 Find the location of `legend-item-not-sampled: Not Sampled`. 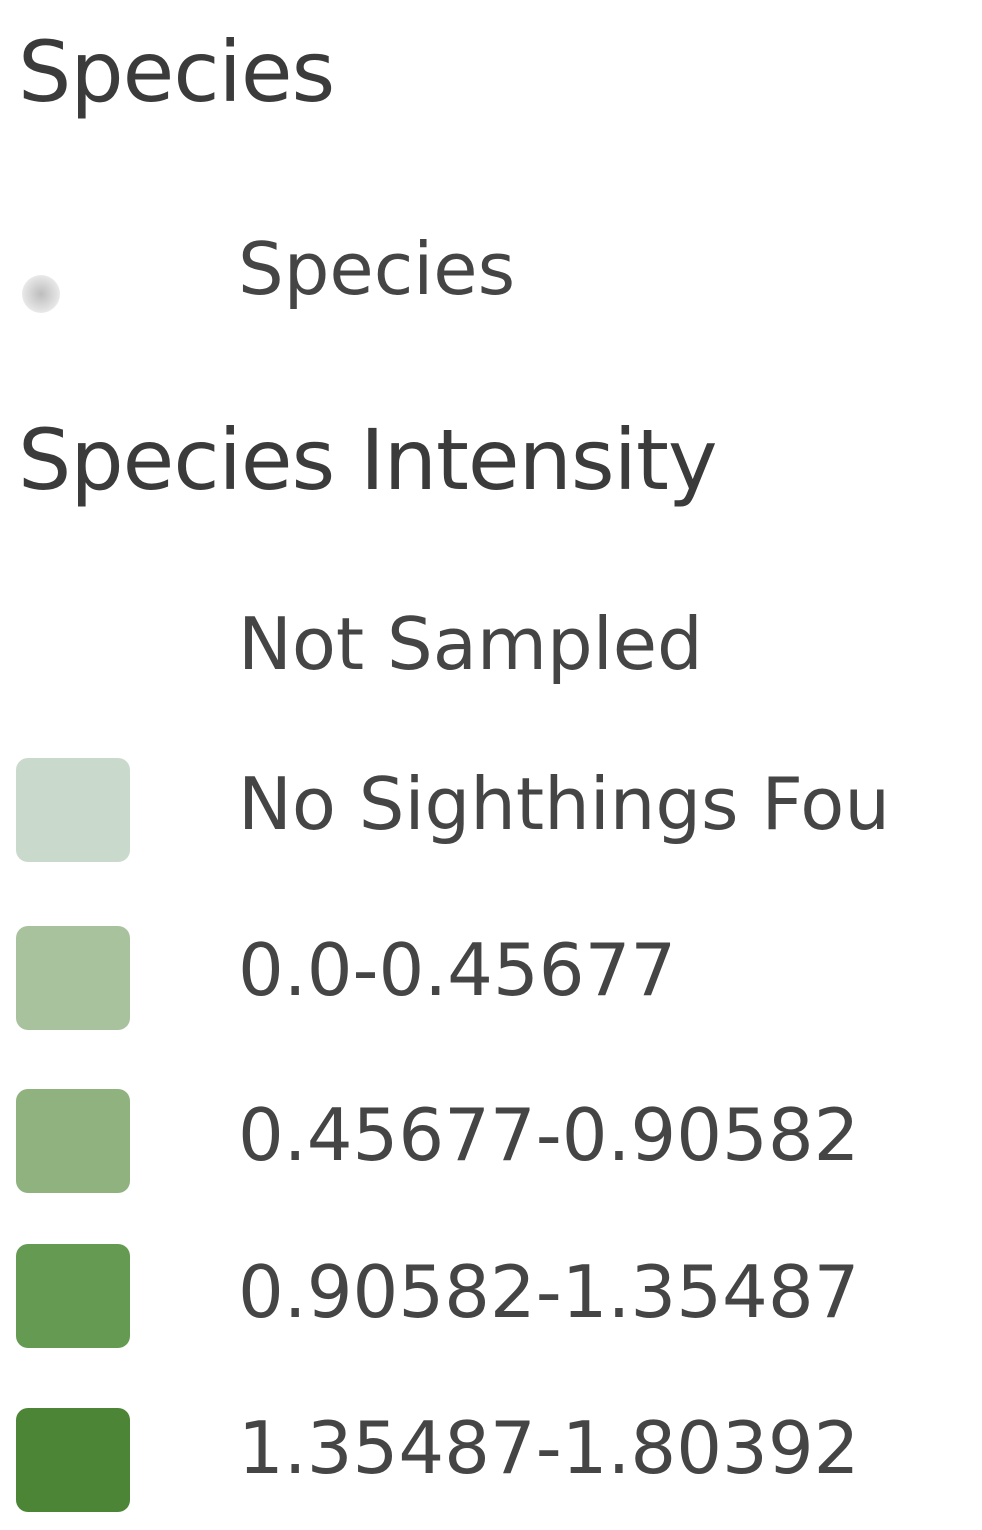

legend-item-not-sampled: Not Sampled is located at coordinates (491, 655).